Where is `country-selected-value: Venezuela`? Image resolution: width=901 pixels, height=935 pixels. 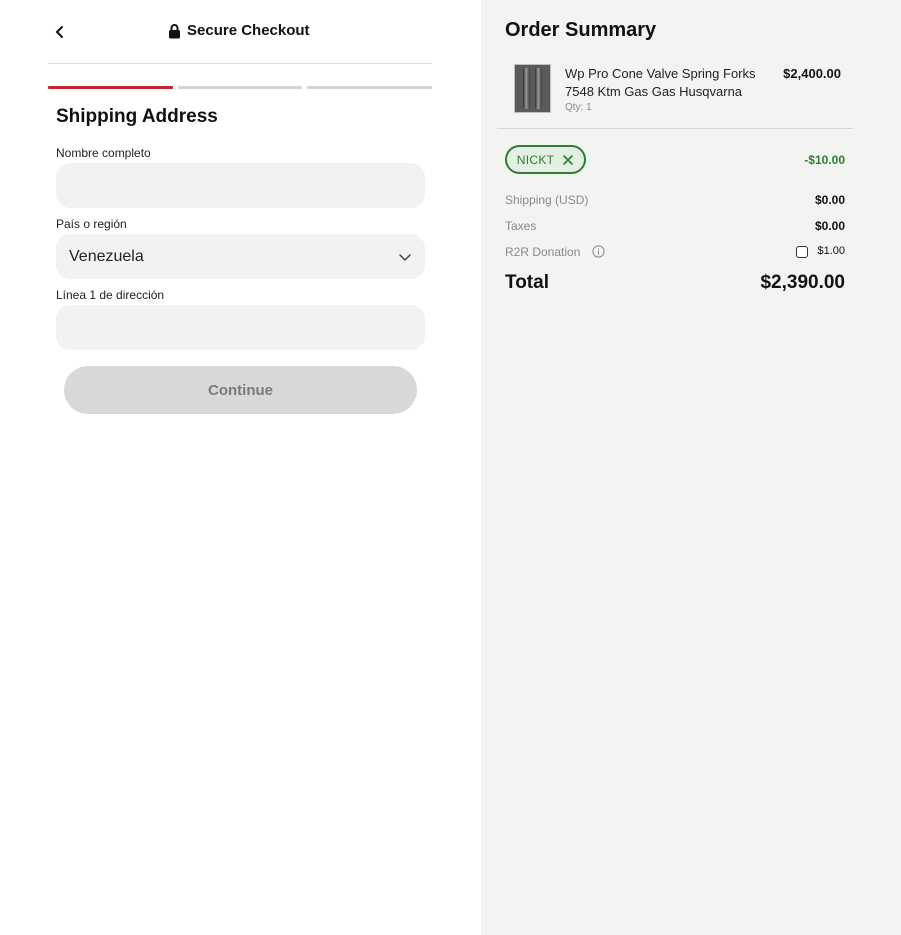 country-selected-value: Venezuela is located at coordinates (106, 256).